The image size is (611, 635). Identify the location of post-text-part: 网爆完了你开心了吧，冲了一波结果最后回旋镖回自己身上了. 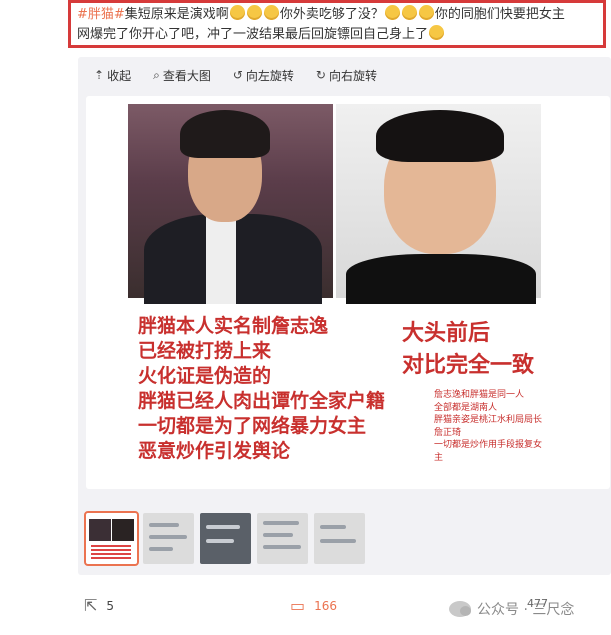
(253, 34).